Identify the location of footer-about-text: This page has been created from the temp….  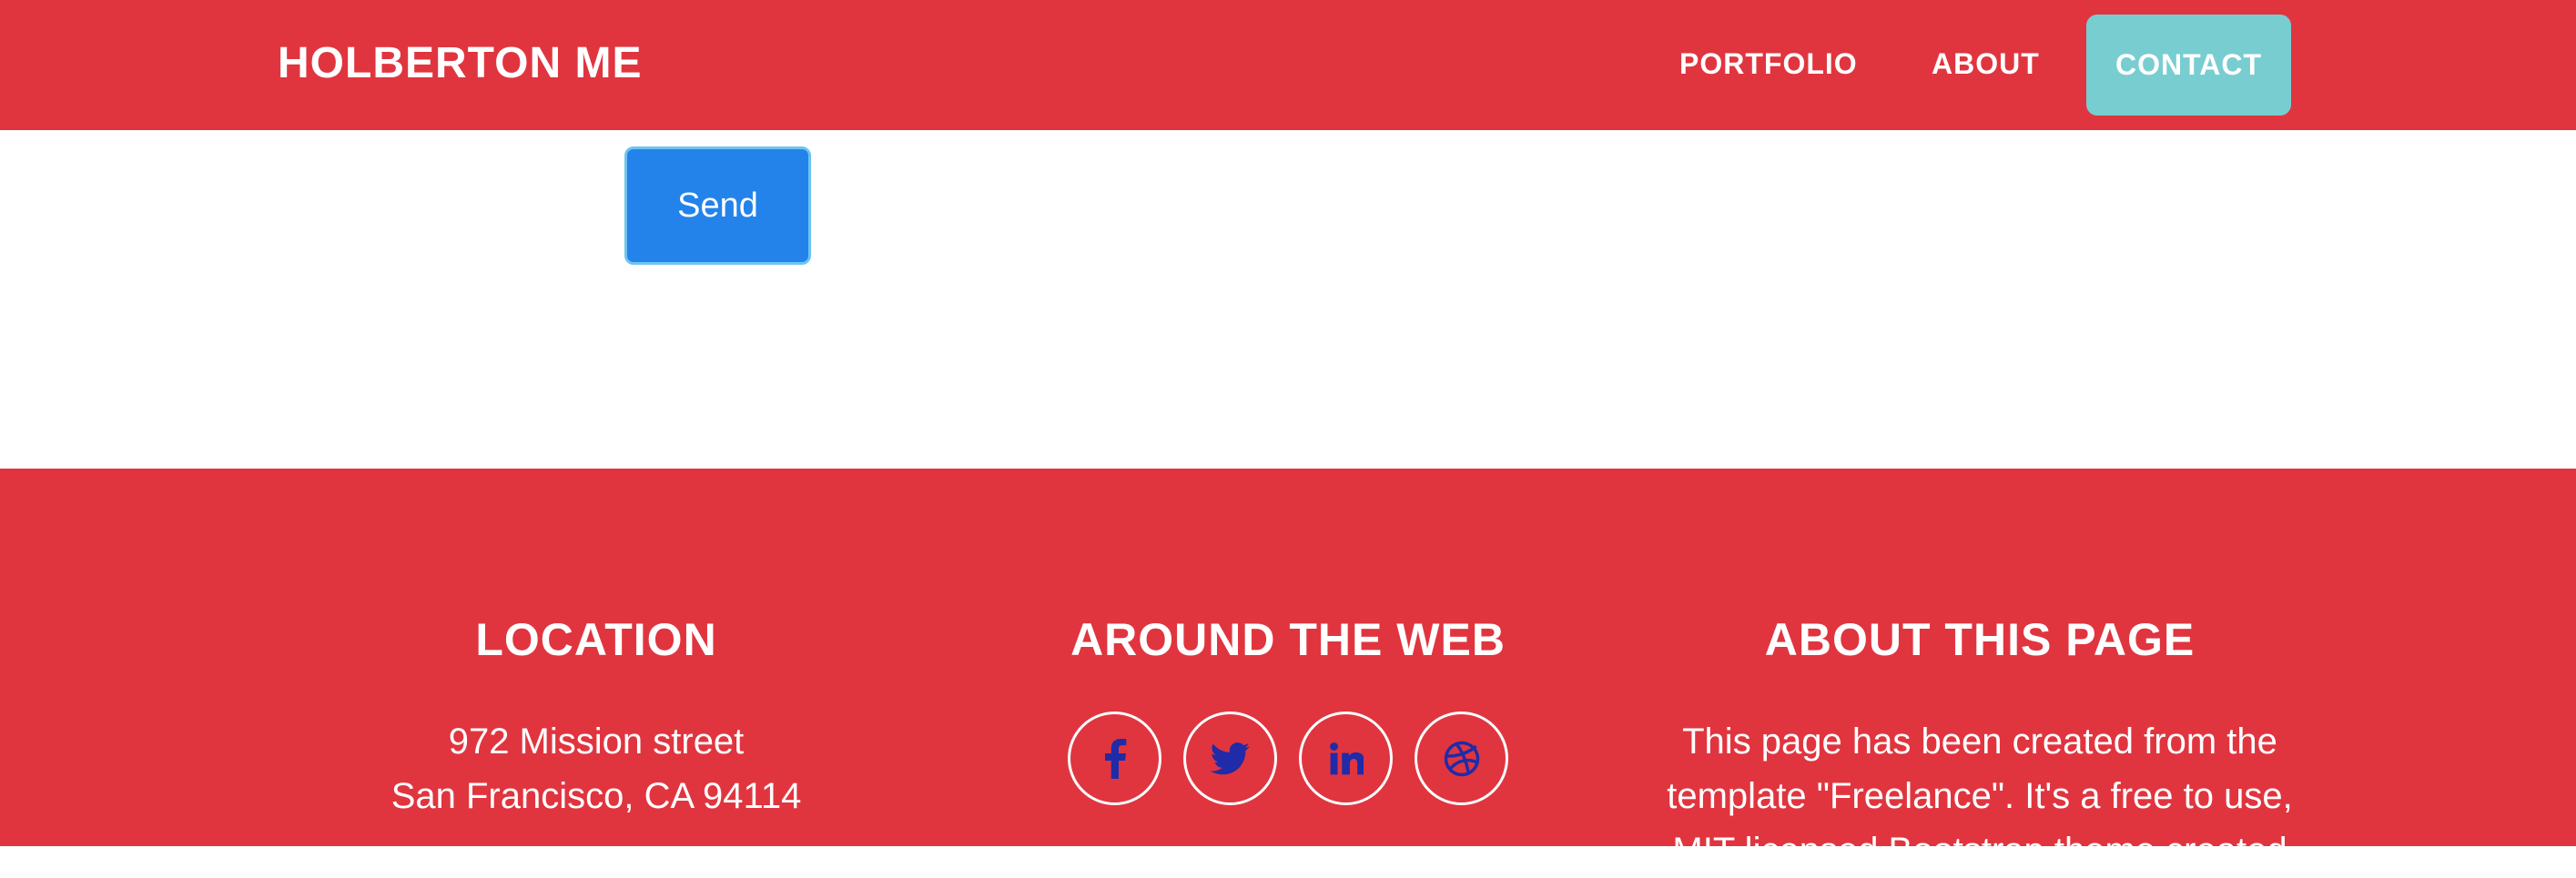
(1980, 796).